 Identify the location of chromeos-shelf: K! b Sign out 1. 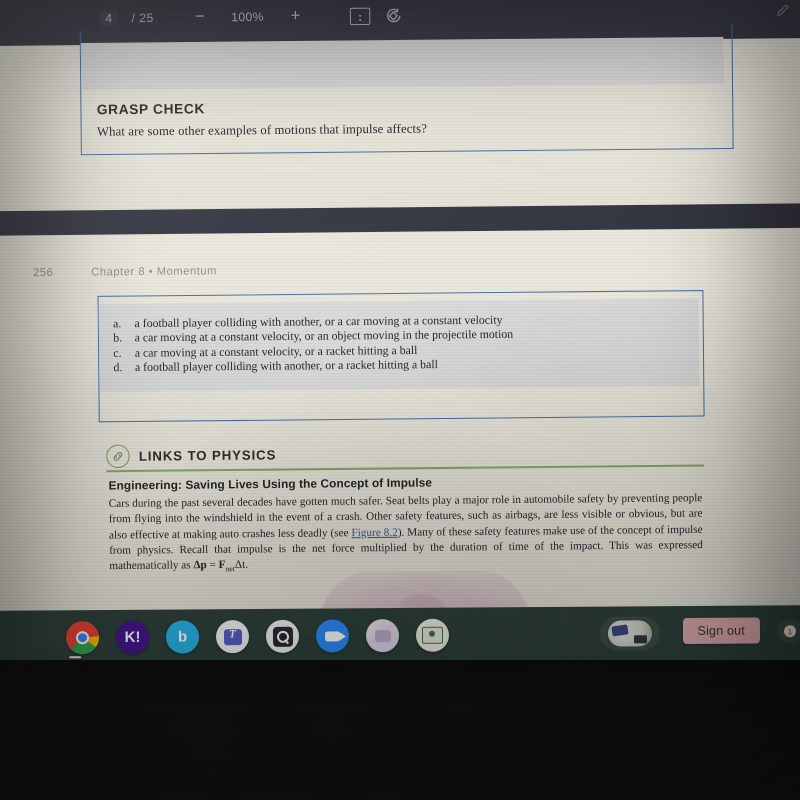
(400, 636).